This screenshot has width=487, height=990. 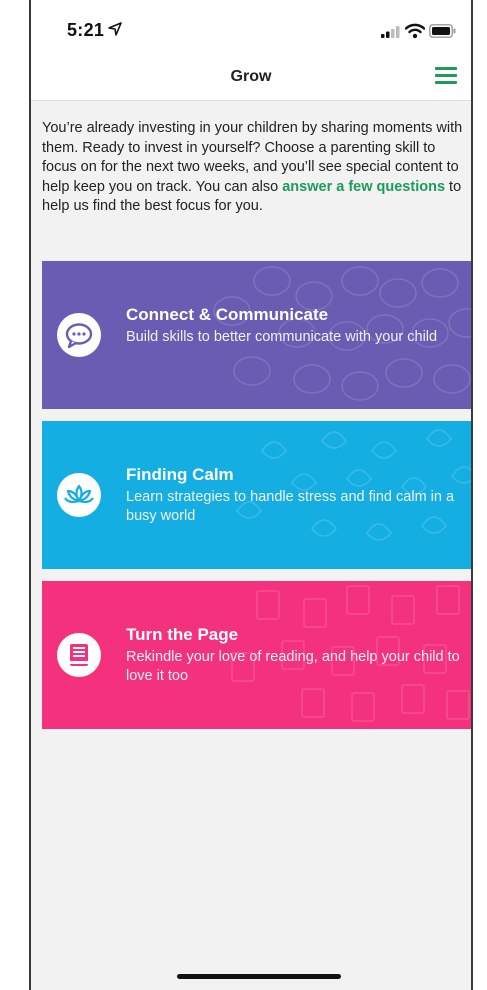 I want to click on card-title: Turn the Page, so click(x=182, y=634).